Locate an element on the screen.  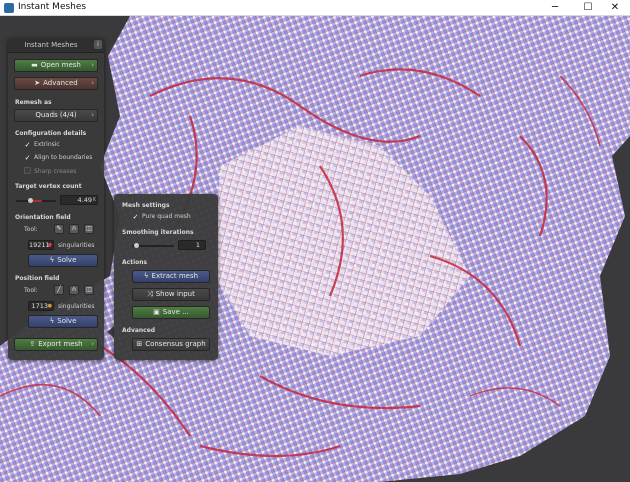
folder-icon: ▬ is located at coordinates (34, 65).